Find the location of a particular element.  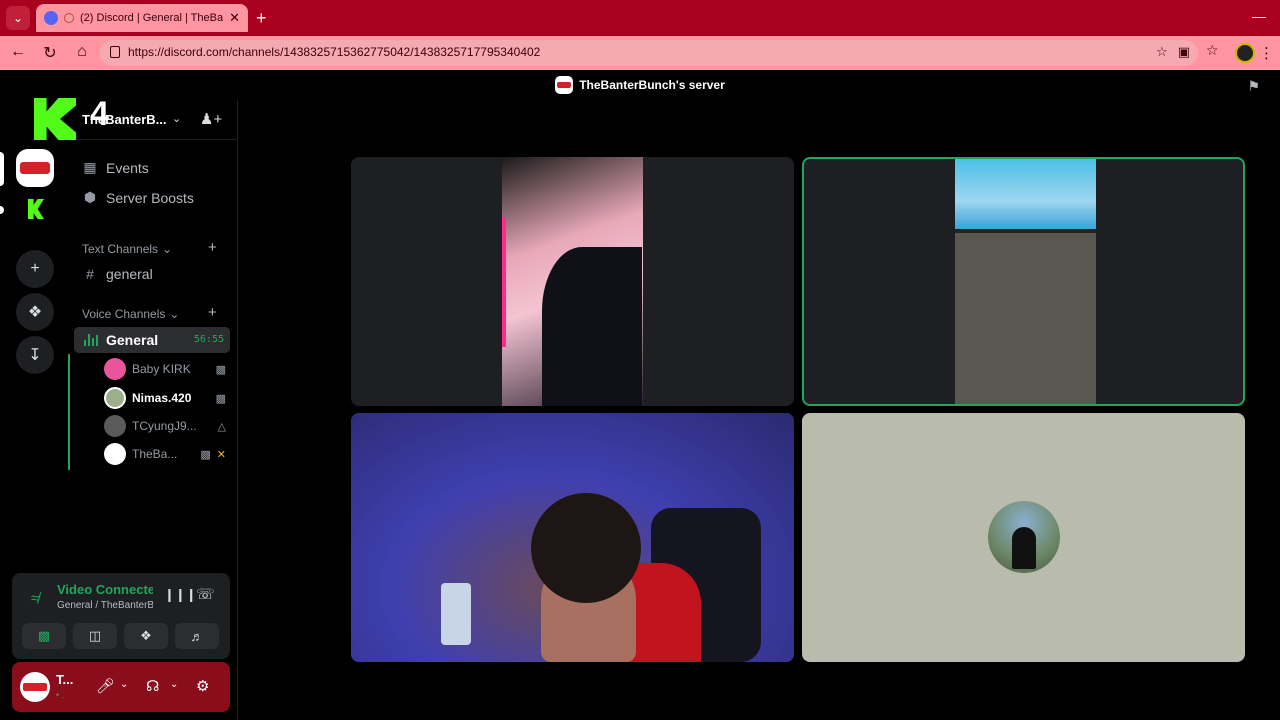

active-server-pill is located at coordinates (2, 169).